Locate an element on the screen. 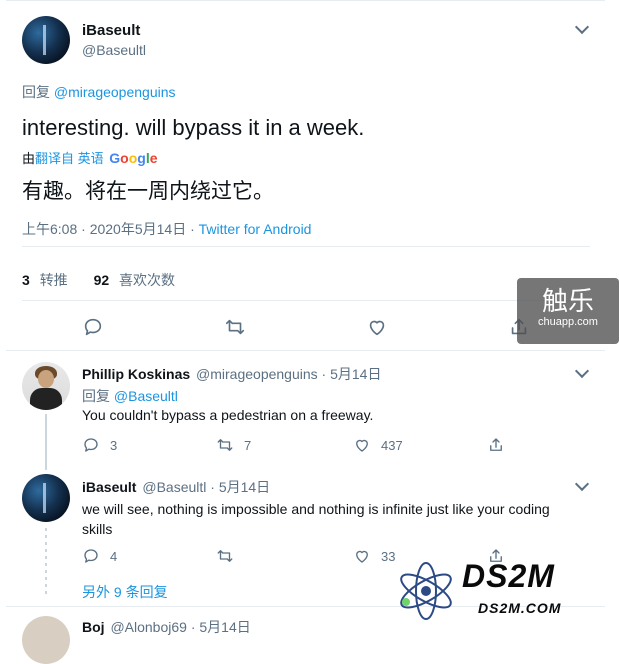  handle-and-date: @Alonboj69 · 5月14日 is located at coordinates (180, 627).